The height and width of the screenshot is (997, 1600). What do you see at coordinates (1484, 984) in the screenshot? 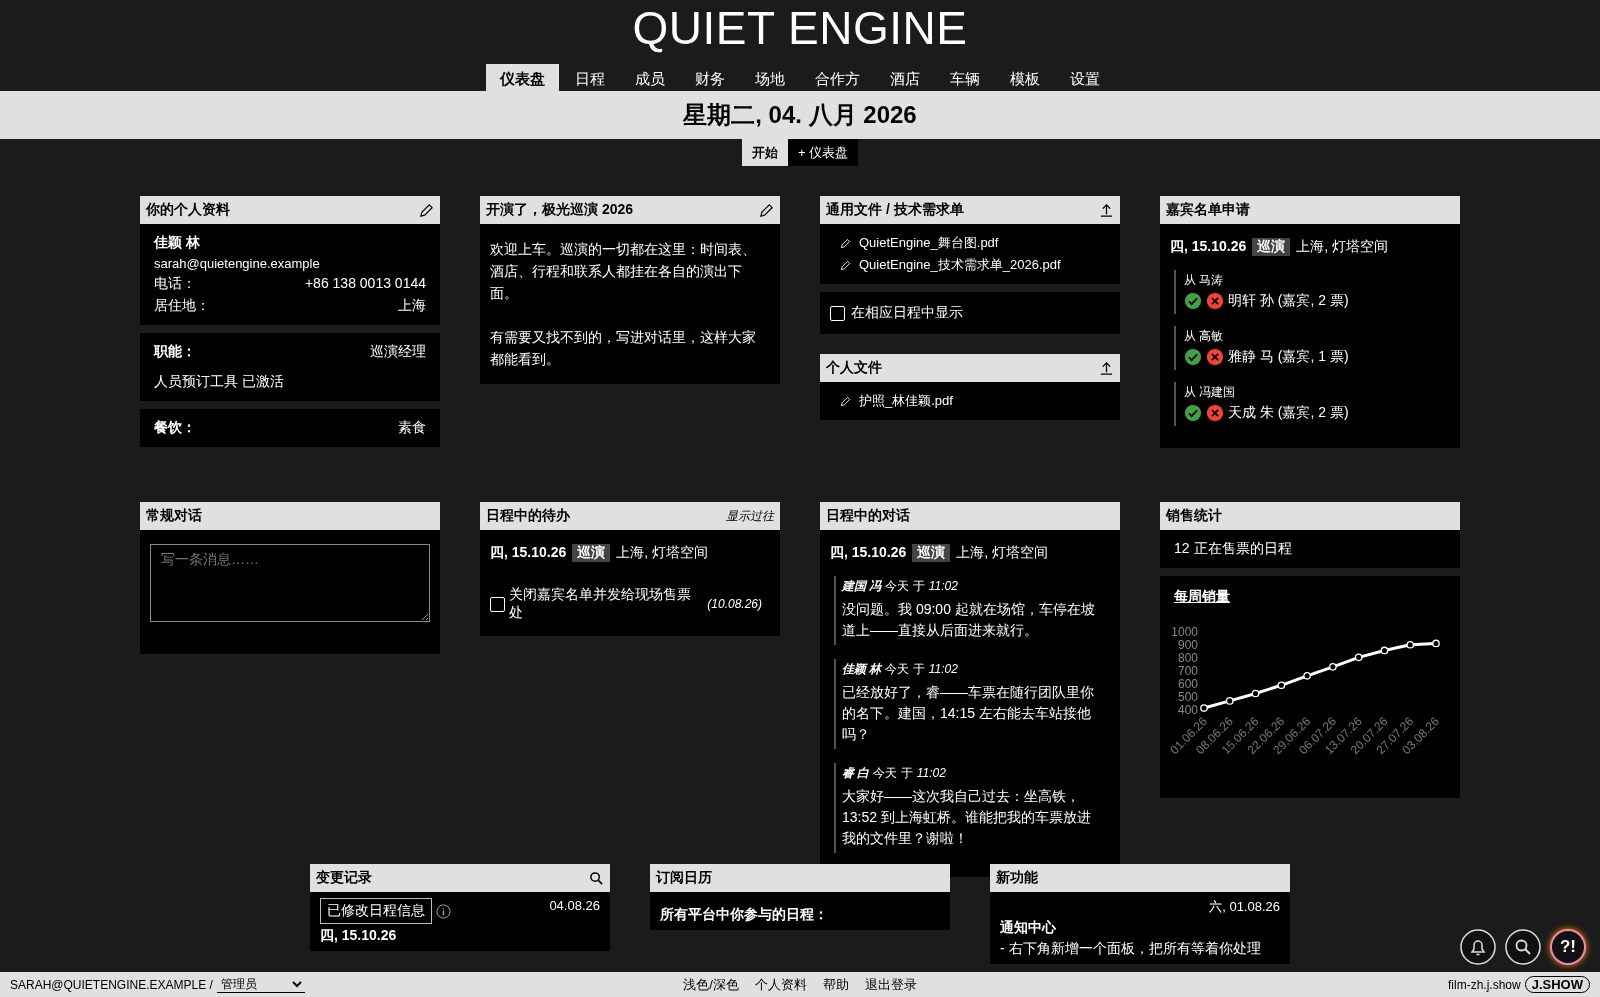
I see `site-address: film-zh.j.show` at bounding box center [1484, 984].